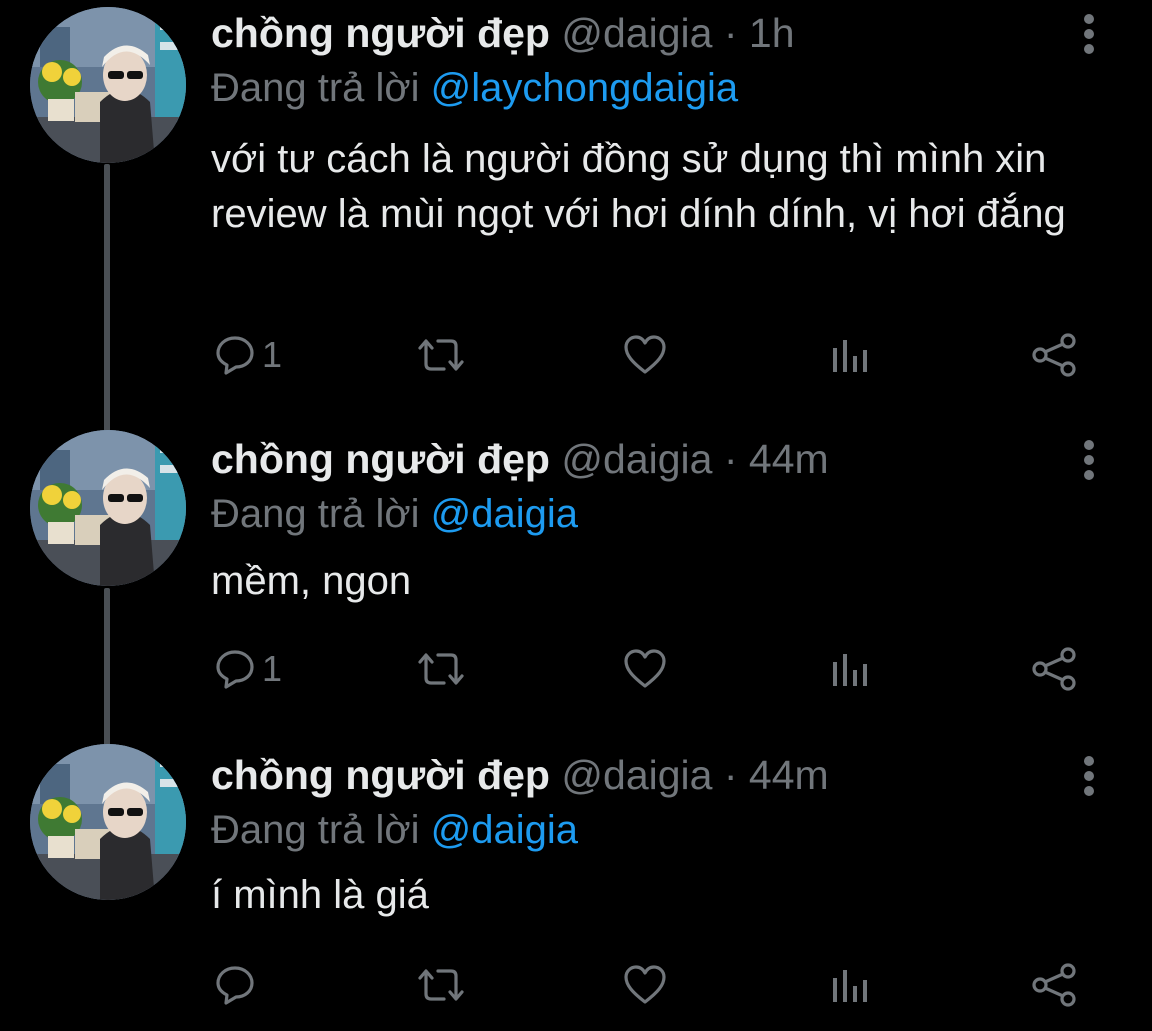 This screenshot has width=1152, height=1031. What do you see at coordinates (584, 88) in the screenshot?
I see `reply-mention-link: @laychongdaigia` at bounding box center [584, 88].